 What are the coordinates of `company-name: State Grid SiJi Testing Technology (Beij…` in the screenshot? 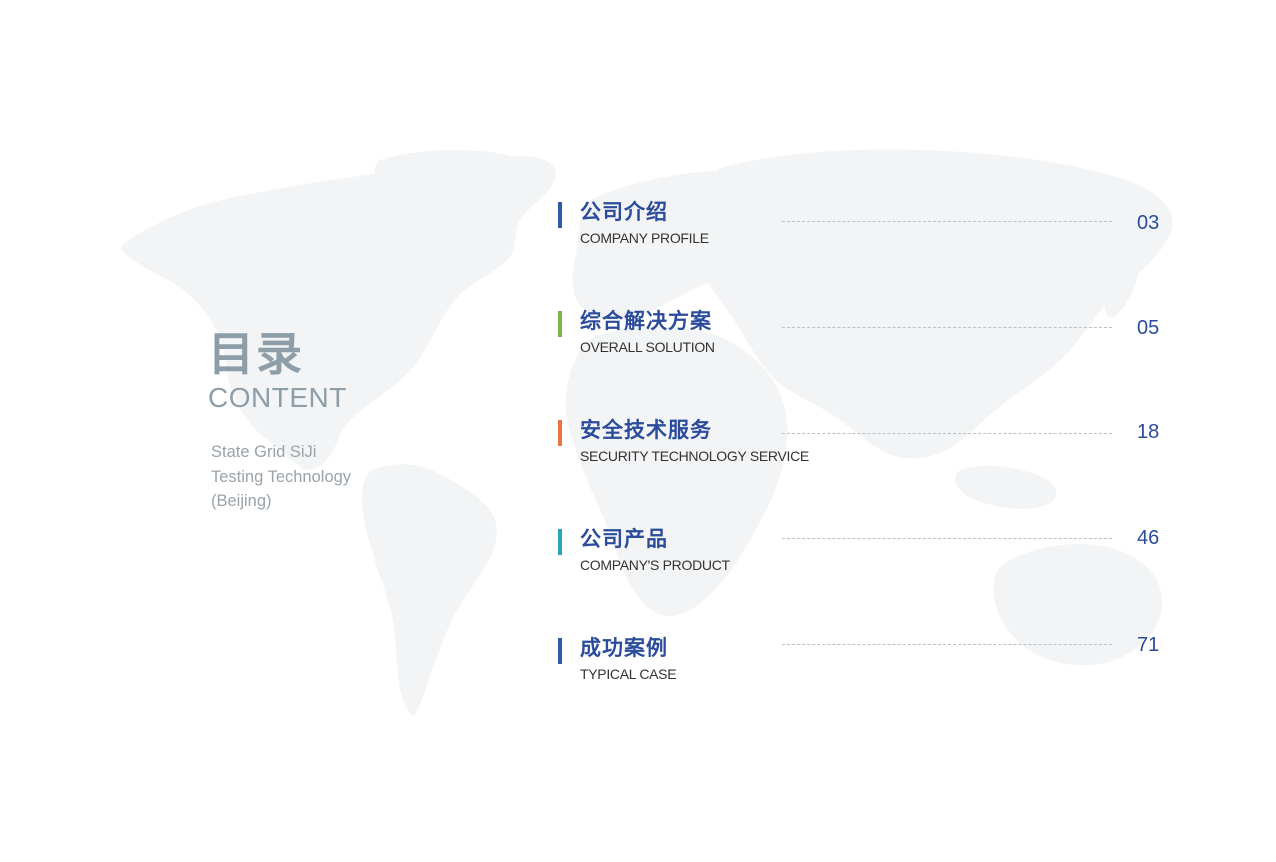 It's located at (281, 477).